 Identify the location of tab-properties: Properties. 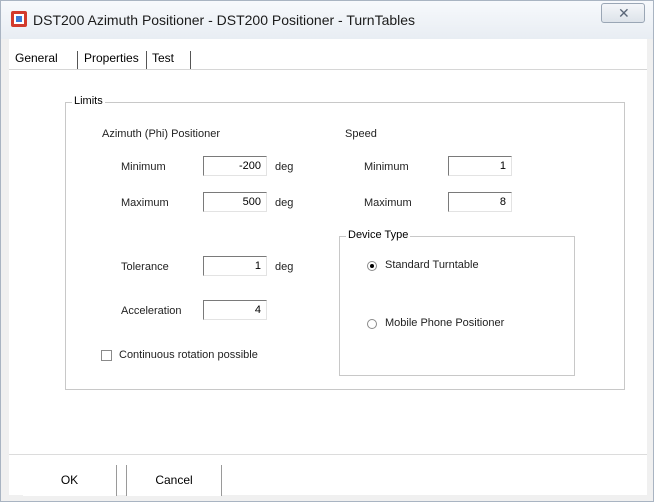
(111, 58).